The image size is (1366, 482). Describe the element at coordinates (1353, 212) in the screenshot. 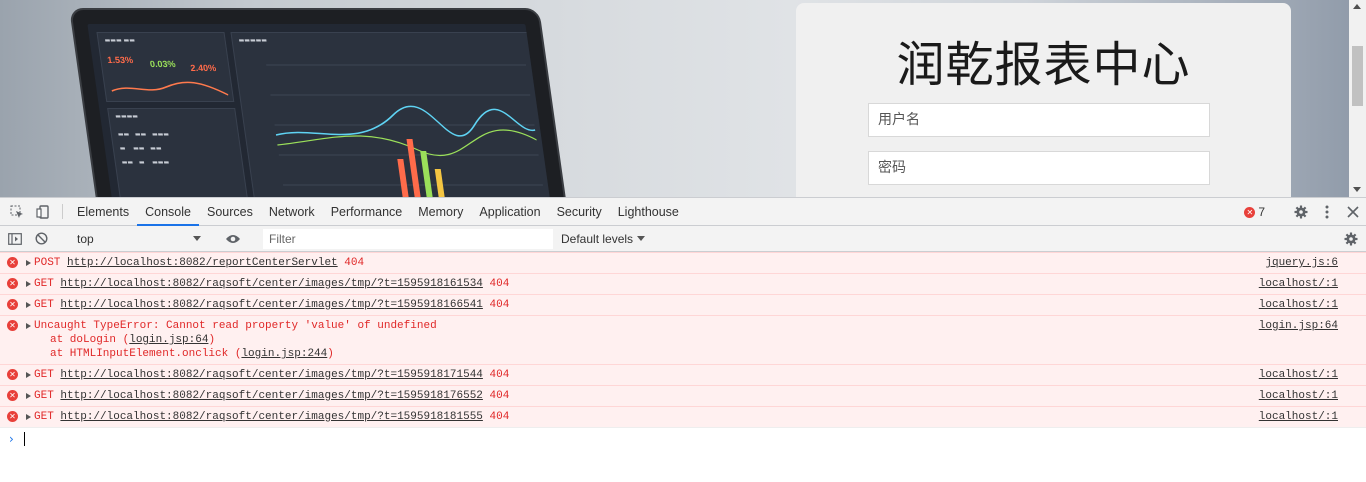

I see `close-icon` at that location.